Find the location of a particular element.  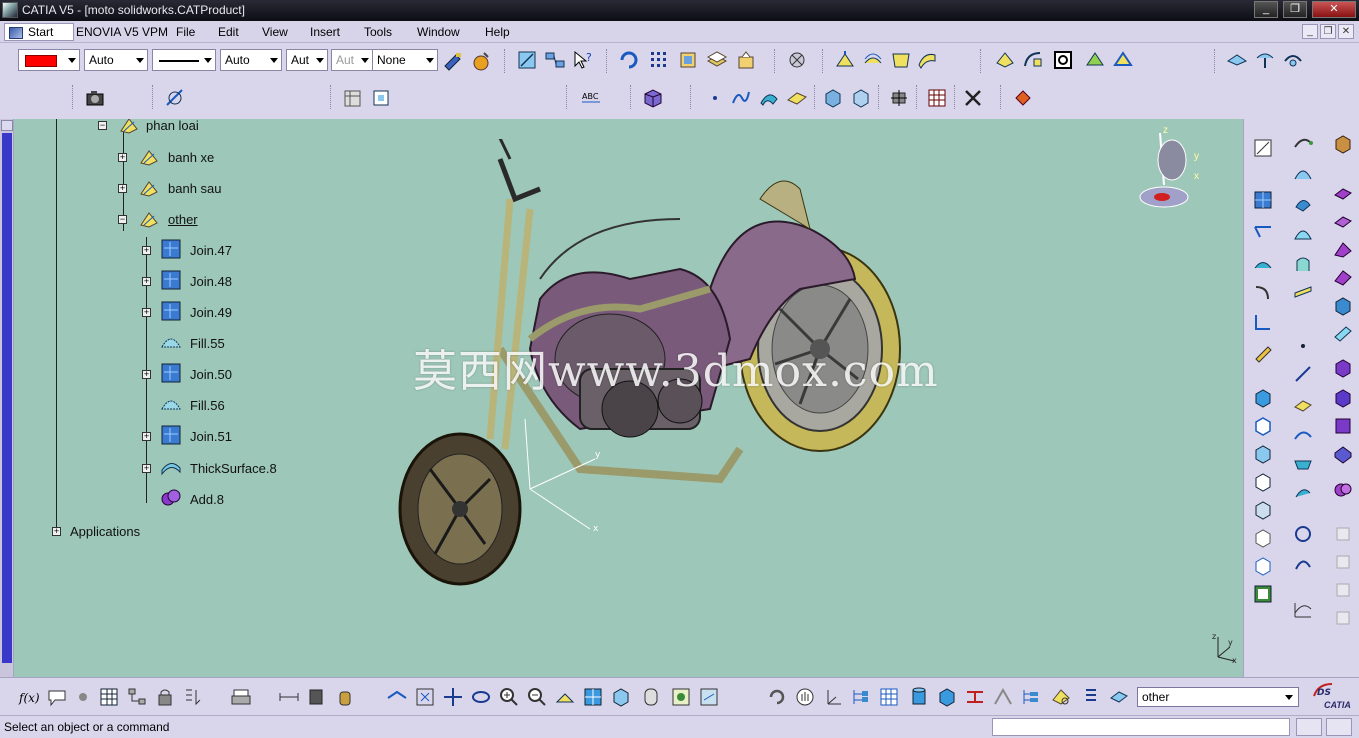

disabled-tool-2-icon is located at coordinates (1343, 562).